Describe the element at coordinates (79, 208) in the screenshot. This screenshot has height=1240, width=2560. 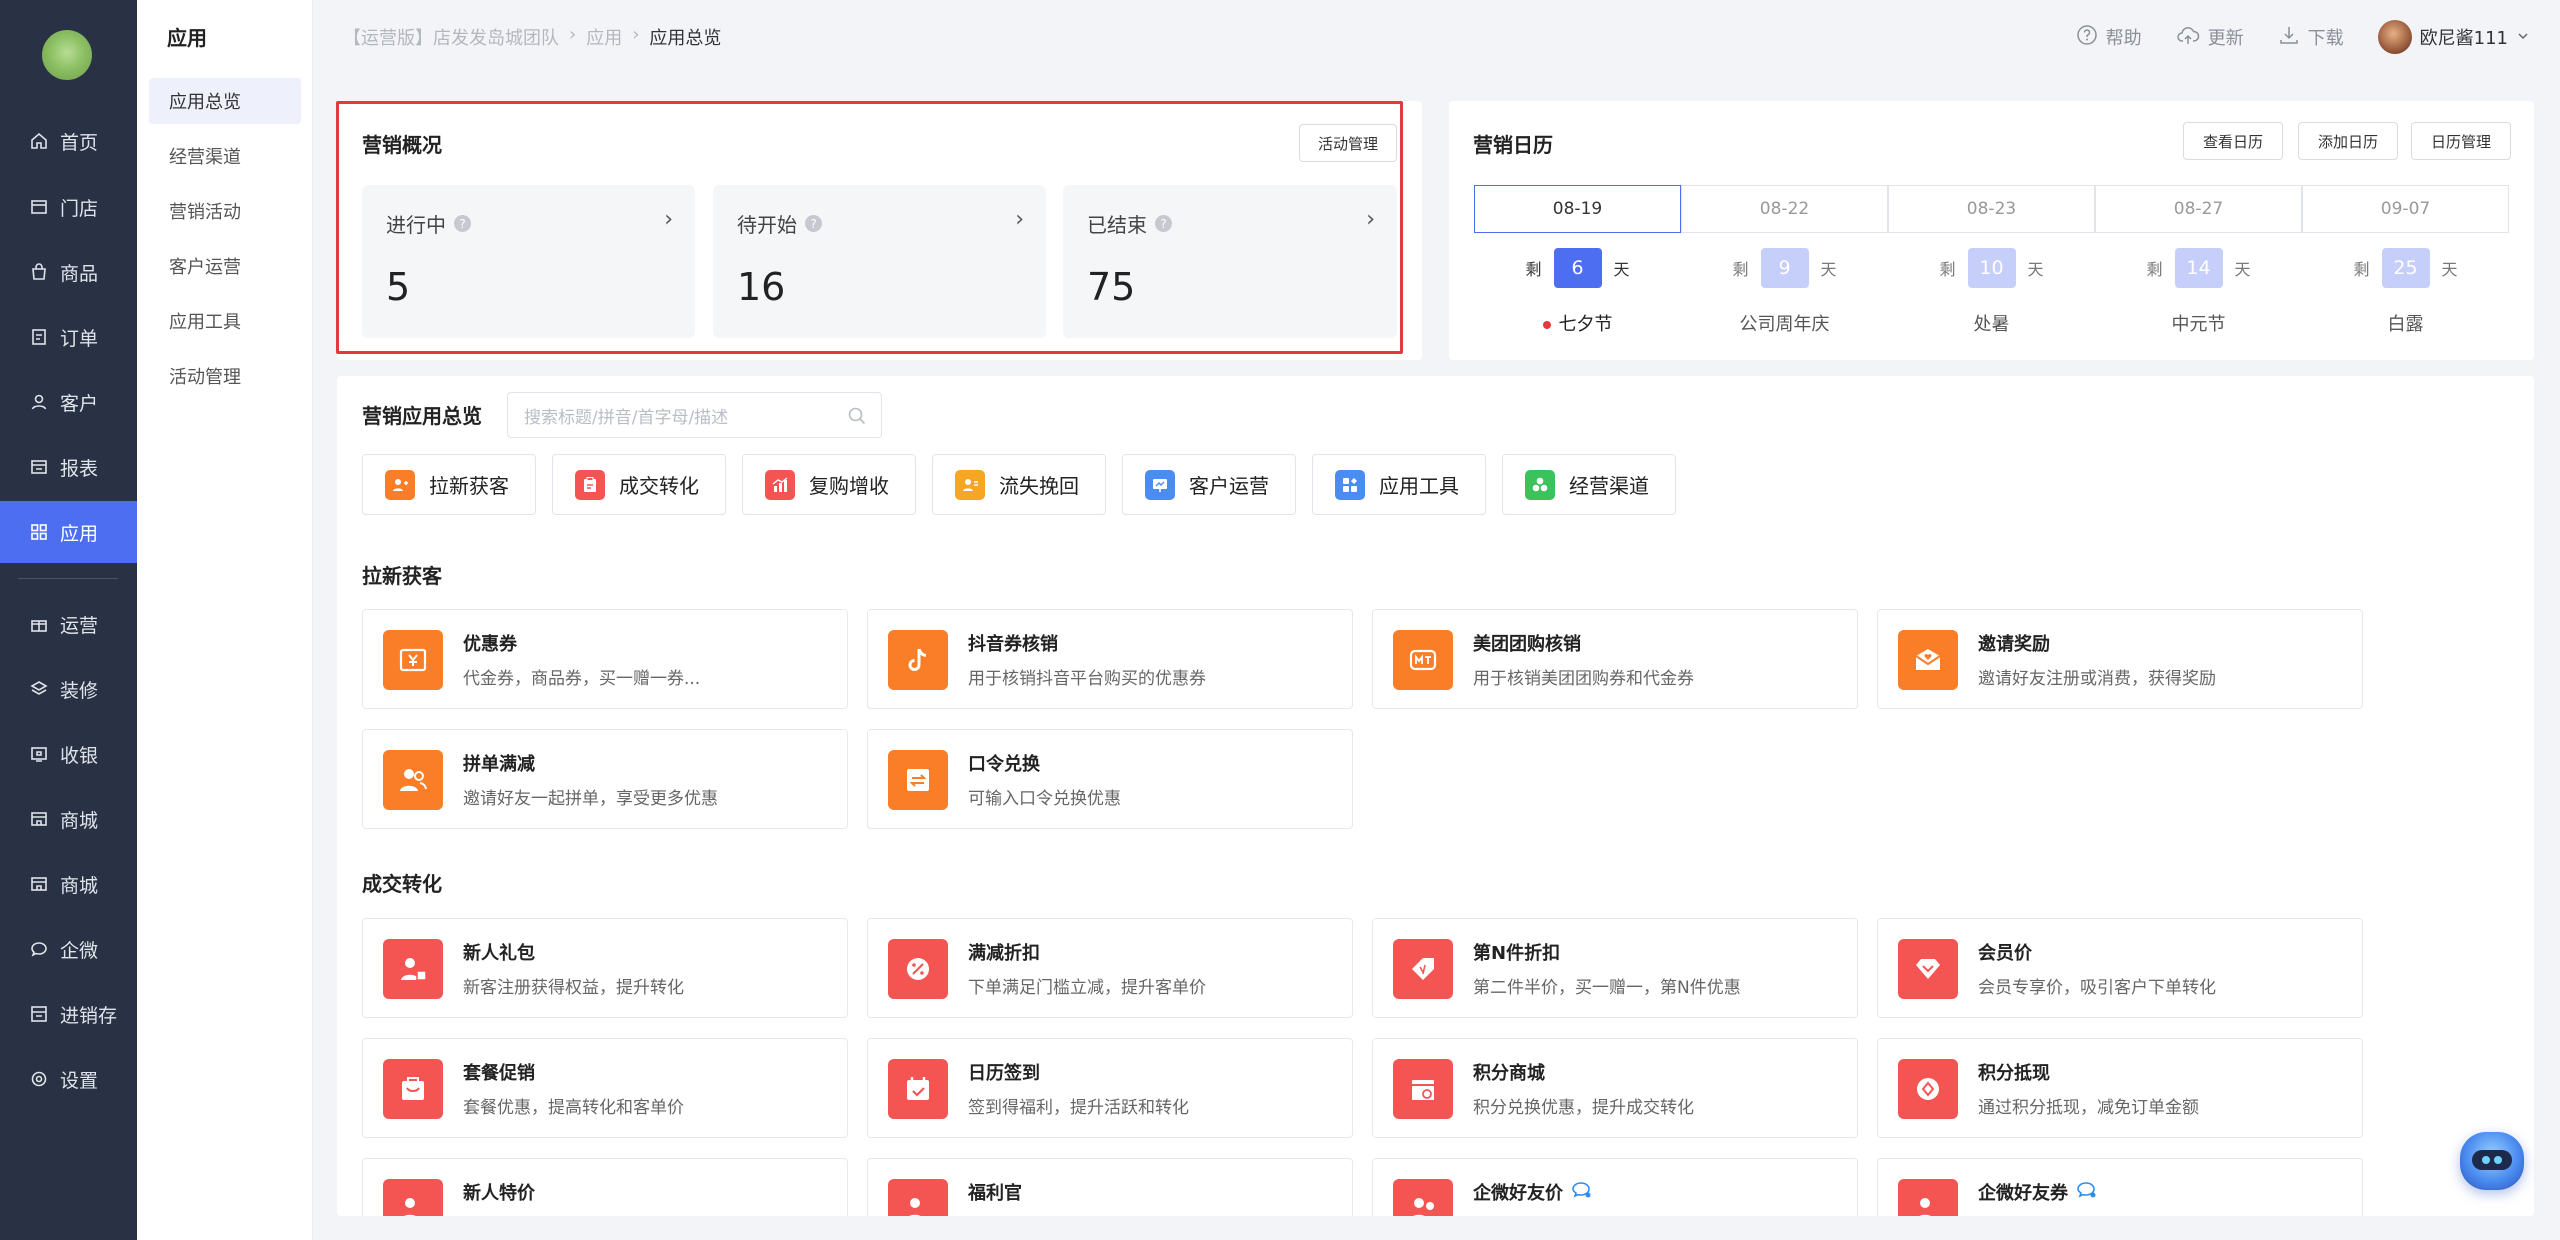
I see `nav-label: 门店` at that location.